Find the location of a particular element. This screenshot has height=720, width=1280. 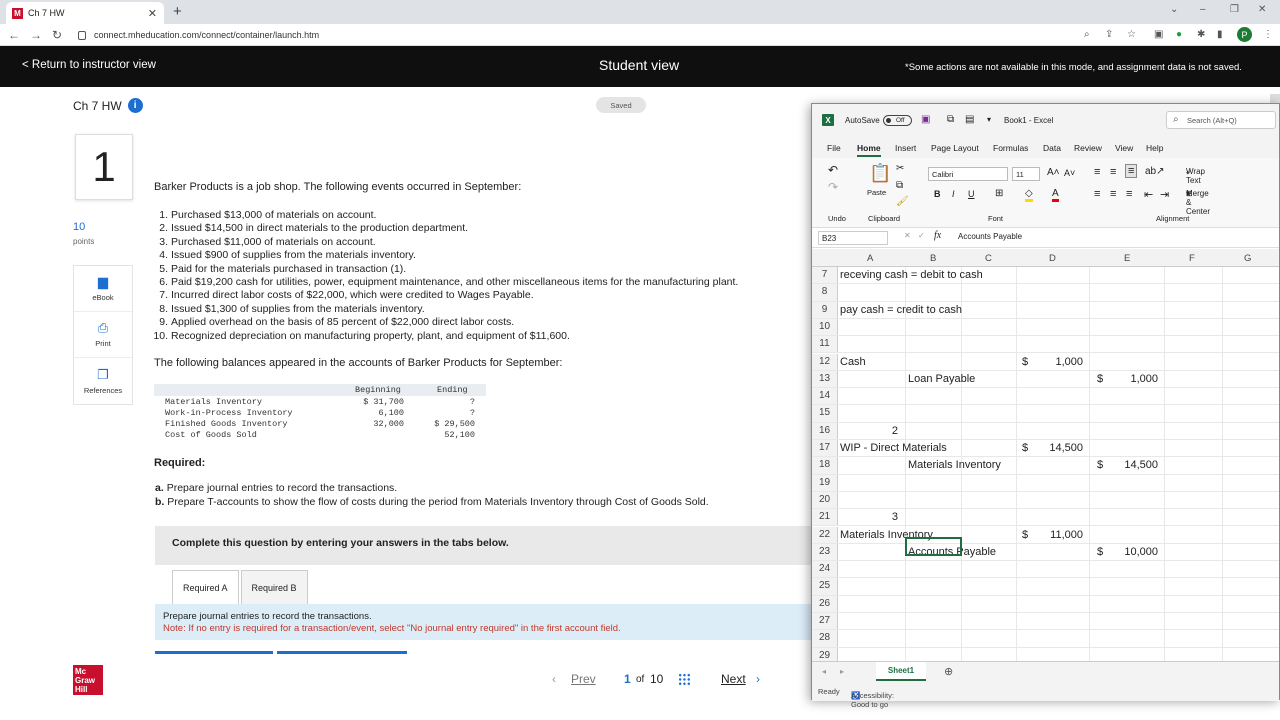

more-menu-icon: ⋮ is located at coordinates (1268, 34).